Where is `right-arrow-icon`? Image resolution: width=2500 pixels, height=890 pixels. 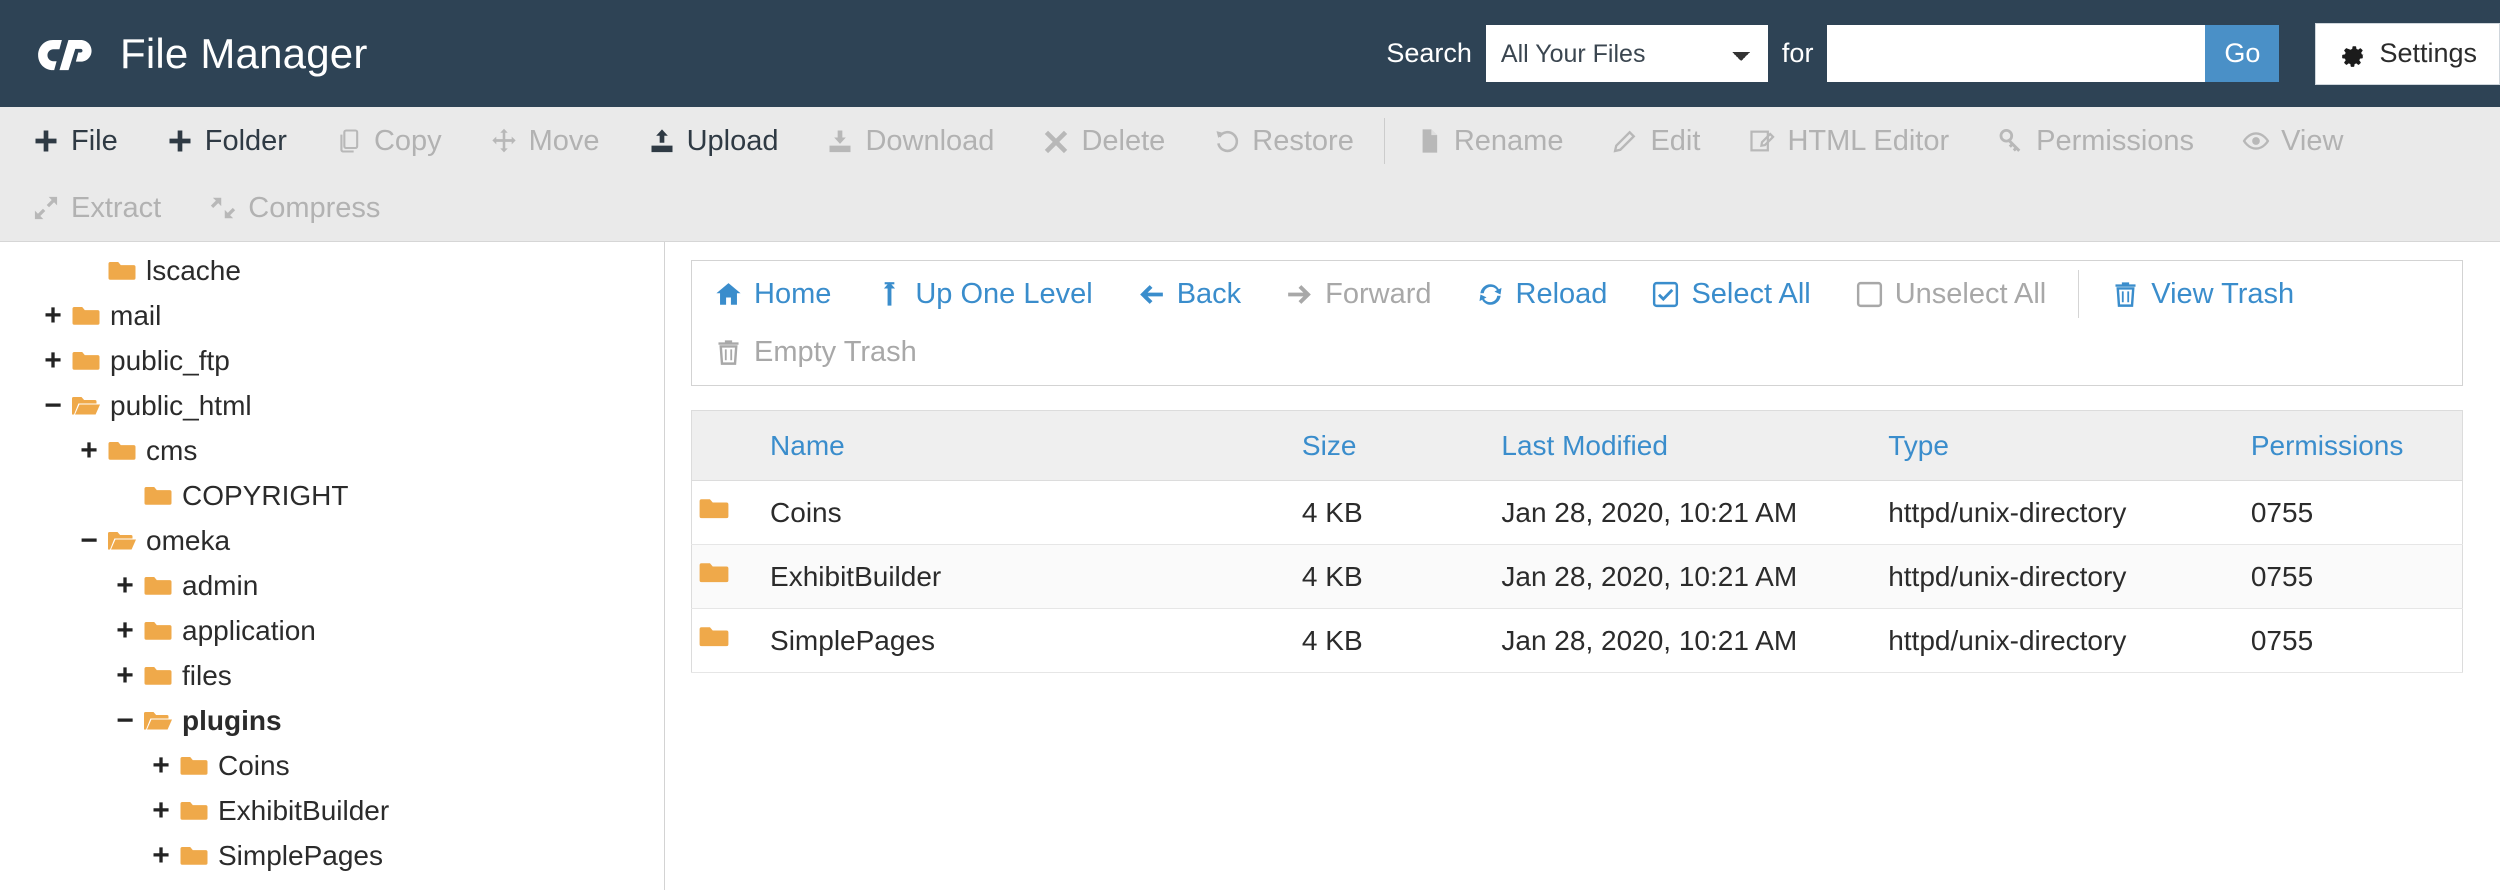
right-arrow-icon is located at coordinates (1299, 294).